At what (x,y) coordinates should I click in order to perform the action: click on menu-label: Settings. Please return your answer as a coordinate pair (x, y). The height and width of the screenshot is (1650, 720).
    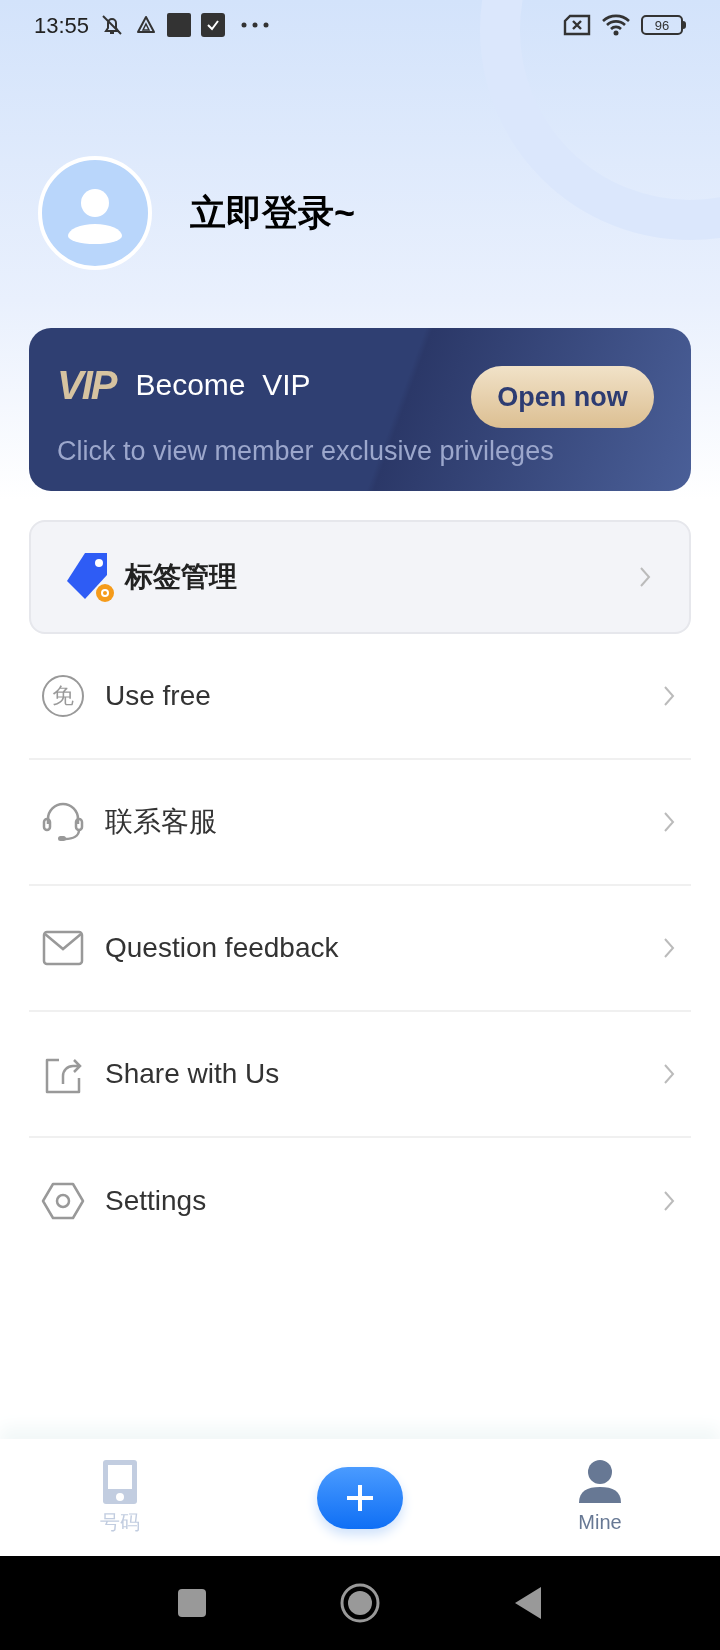
    Looking at the image, I should click on (156, 1201).